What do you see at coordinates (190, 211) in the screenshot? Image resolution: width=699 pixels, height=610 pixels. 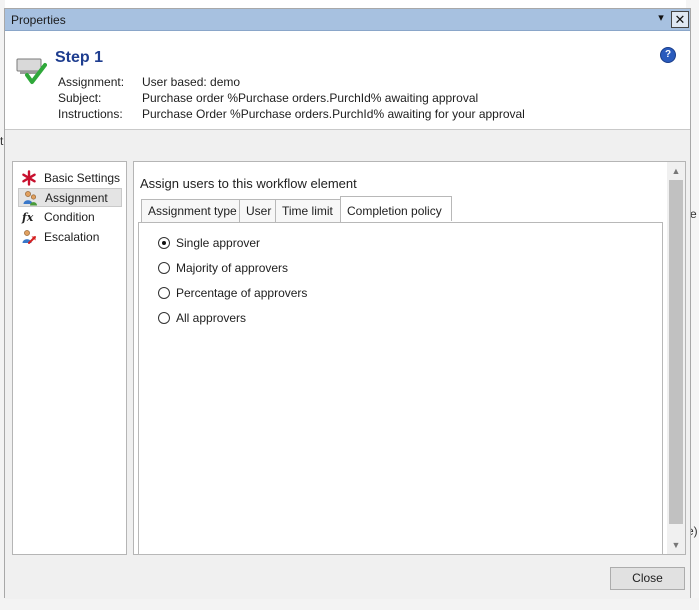 I see `tab-assignment-type: Assignment type` at bounding box center [190, 211].